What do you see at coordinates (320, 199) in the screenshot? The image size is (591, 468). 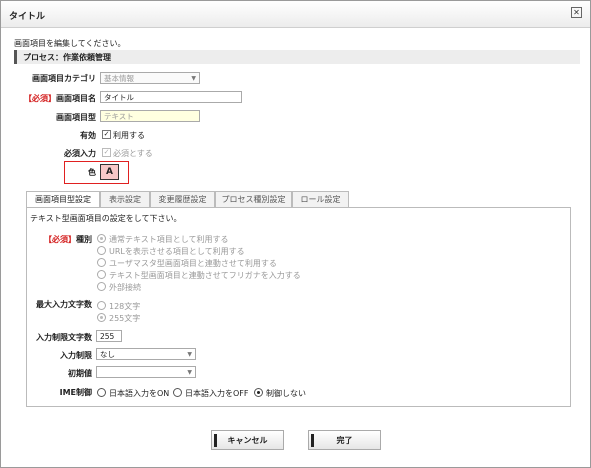 I see `tab-role-settings: ロール設定` at bounding box center [320, 199].